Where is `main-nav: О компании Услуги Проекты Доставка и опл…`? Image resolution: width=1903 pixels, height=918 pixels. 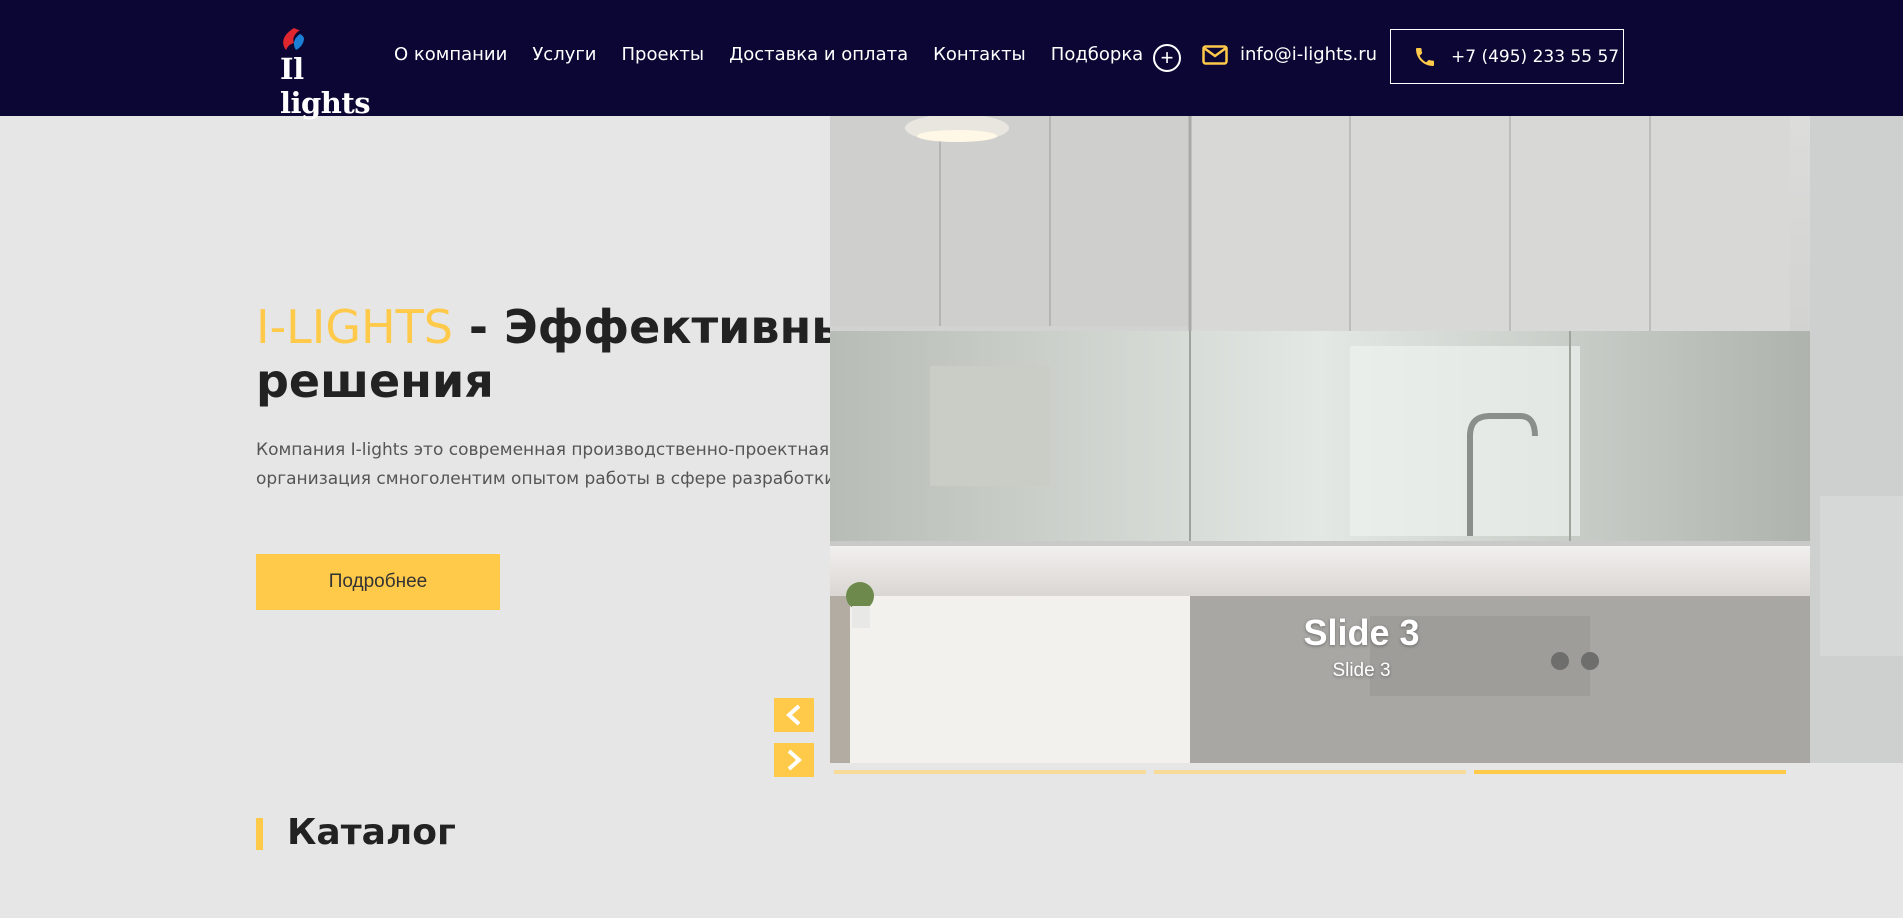 main-nav: О компании Услуги Проекты Доставка и опл… is located at coordinates (768, 54).